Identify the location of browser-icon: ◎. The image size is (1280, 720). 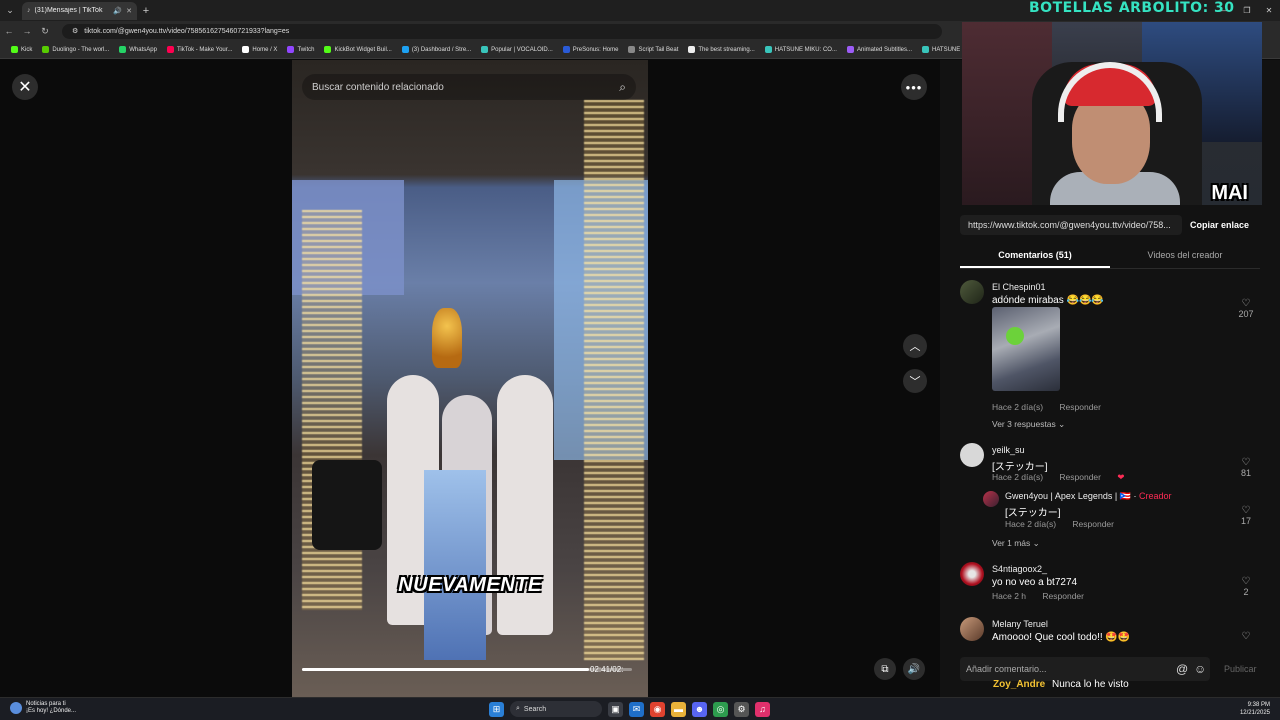
(720, 709).